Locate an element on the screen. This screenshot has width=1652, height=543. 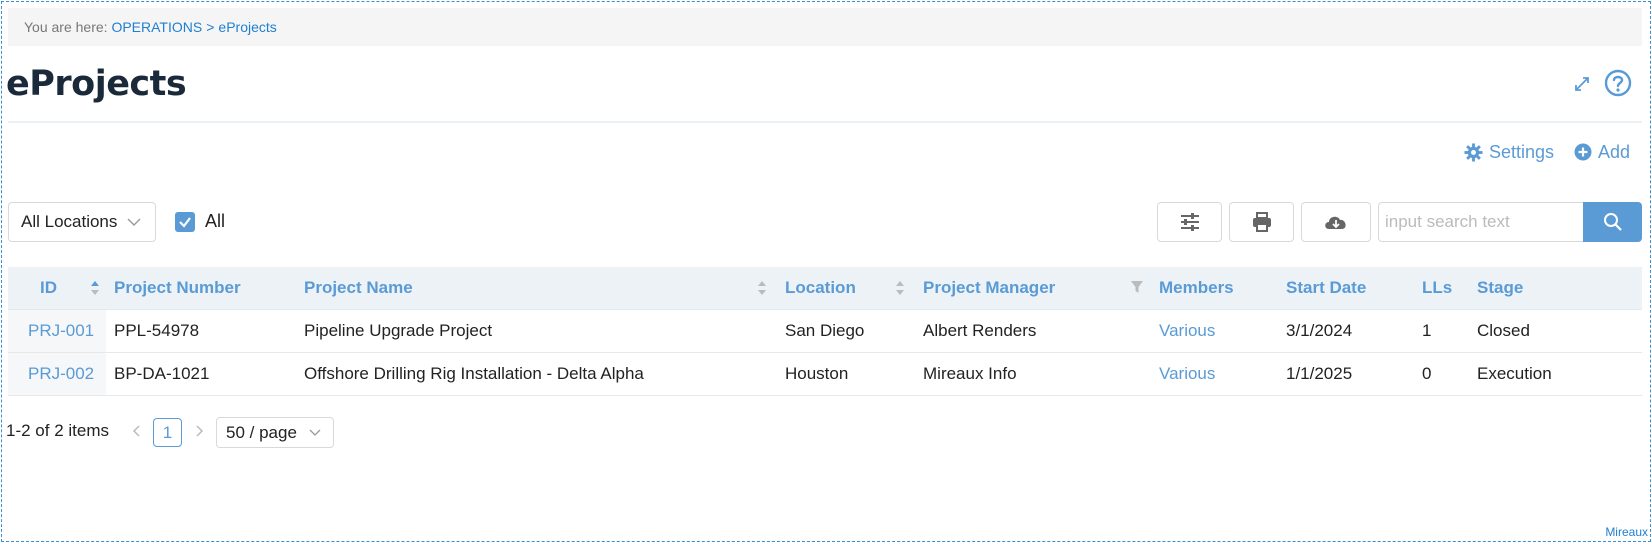
cell-id: PRJ-002 is located at coordinates (57, 373).